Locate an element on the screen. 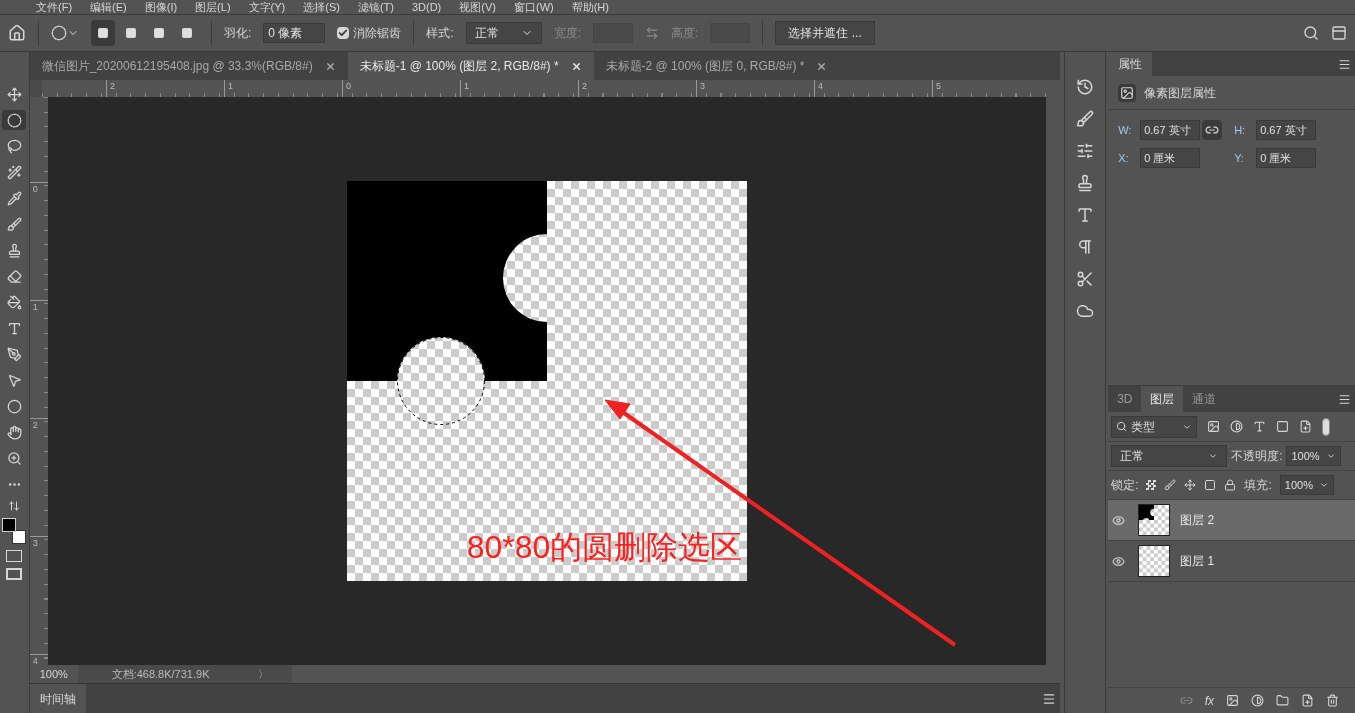 This screenshot has height=713, width=1355. properties-header: 像素图层属性 is located at coordinates (1180, 93).